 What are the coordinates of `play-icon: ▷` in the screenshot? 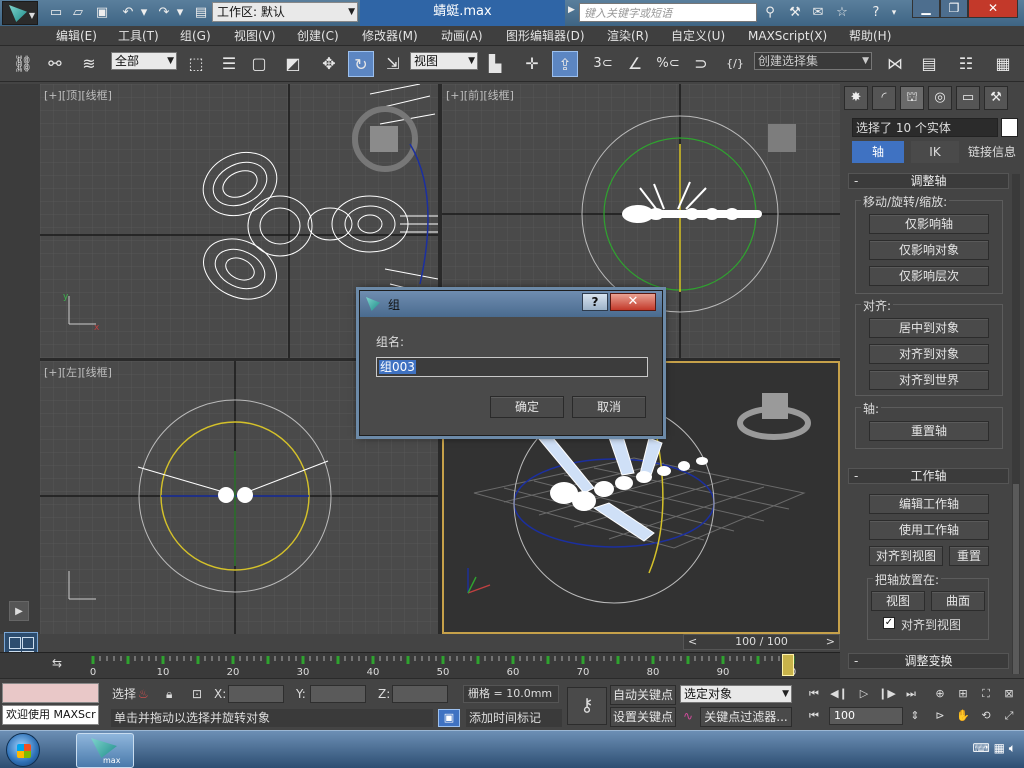 It's located at (864, 694).